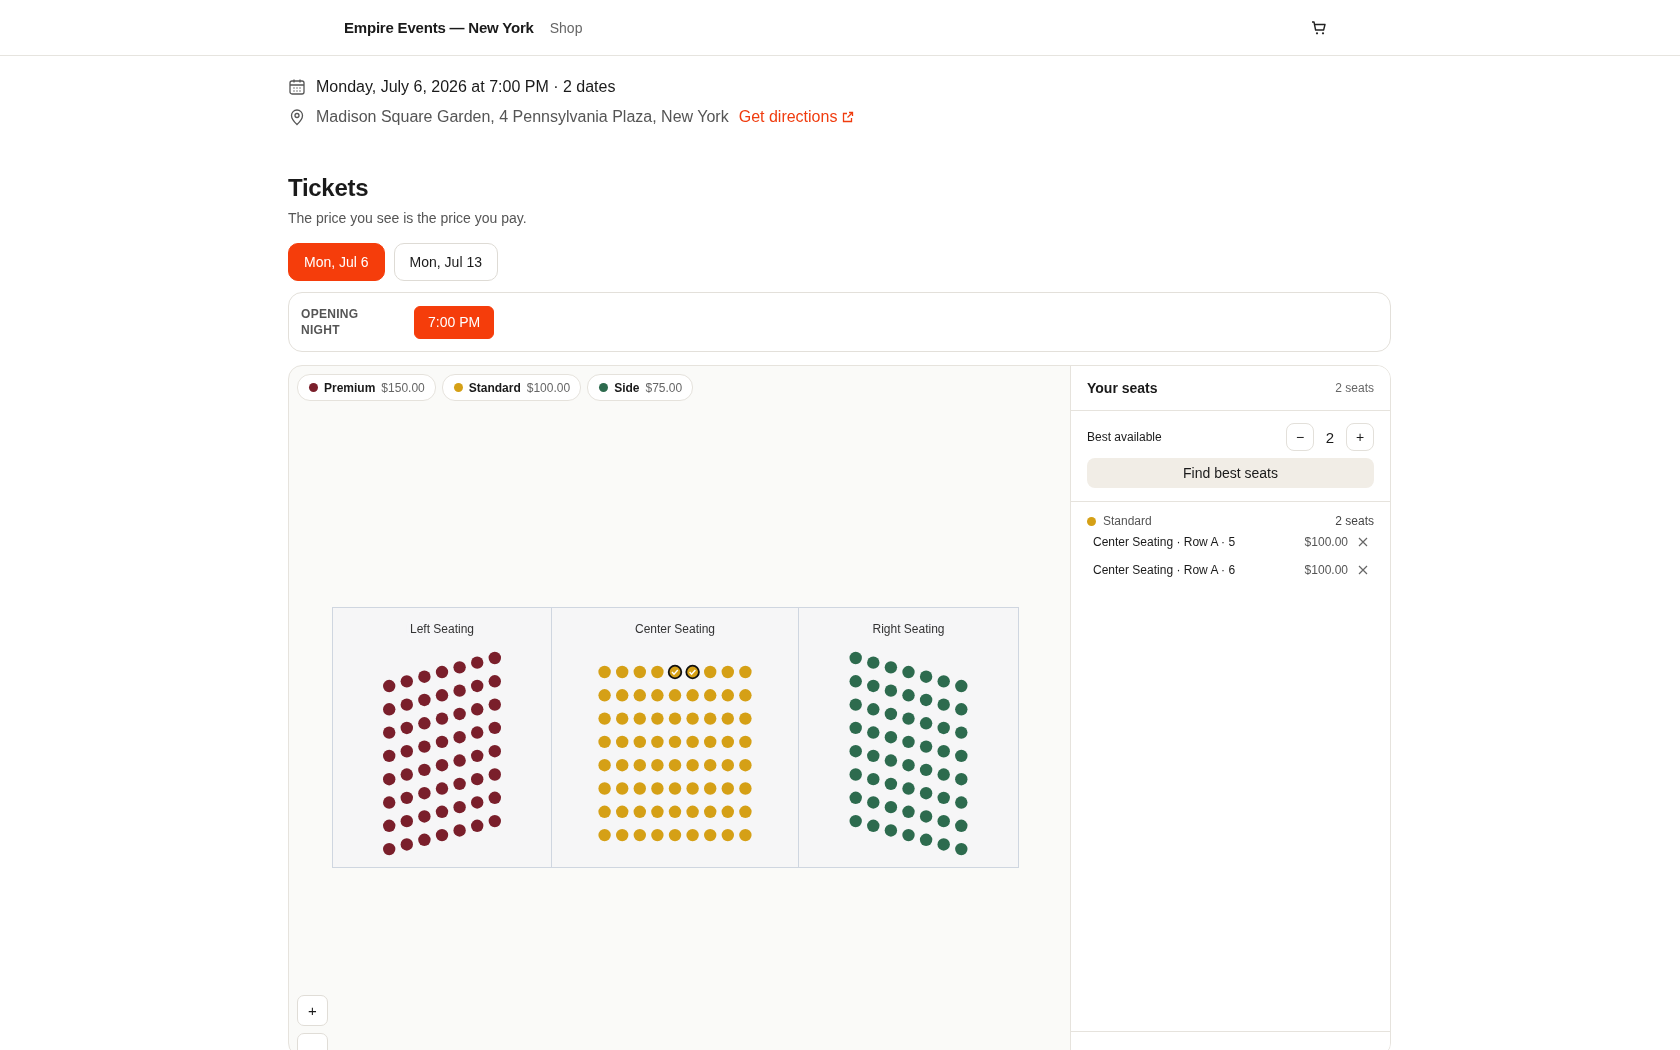  Describe the element at coordinates (511, 387) in the screenshot. I see `price-chip: Standard $100.00` at that location.